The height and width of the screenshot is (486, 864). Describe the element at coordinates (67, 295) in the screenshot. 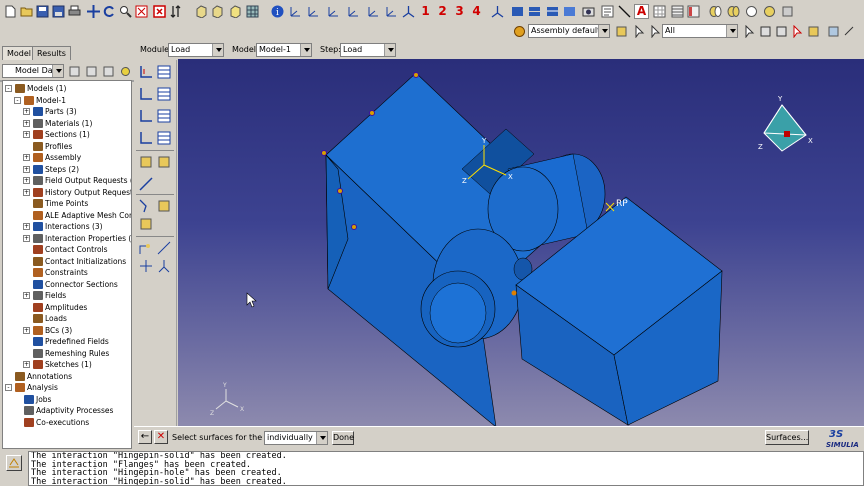

I see `tree-item: + Fields` at that location.